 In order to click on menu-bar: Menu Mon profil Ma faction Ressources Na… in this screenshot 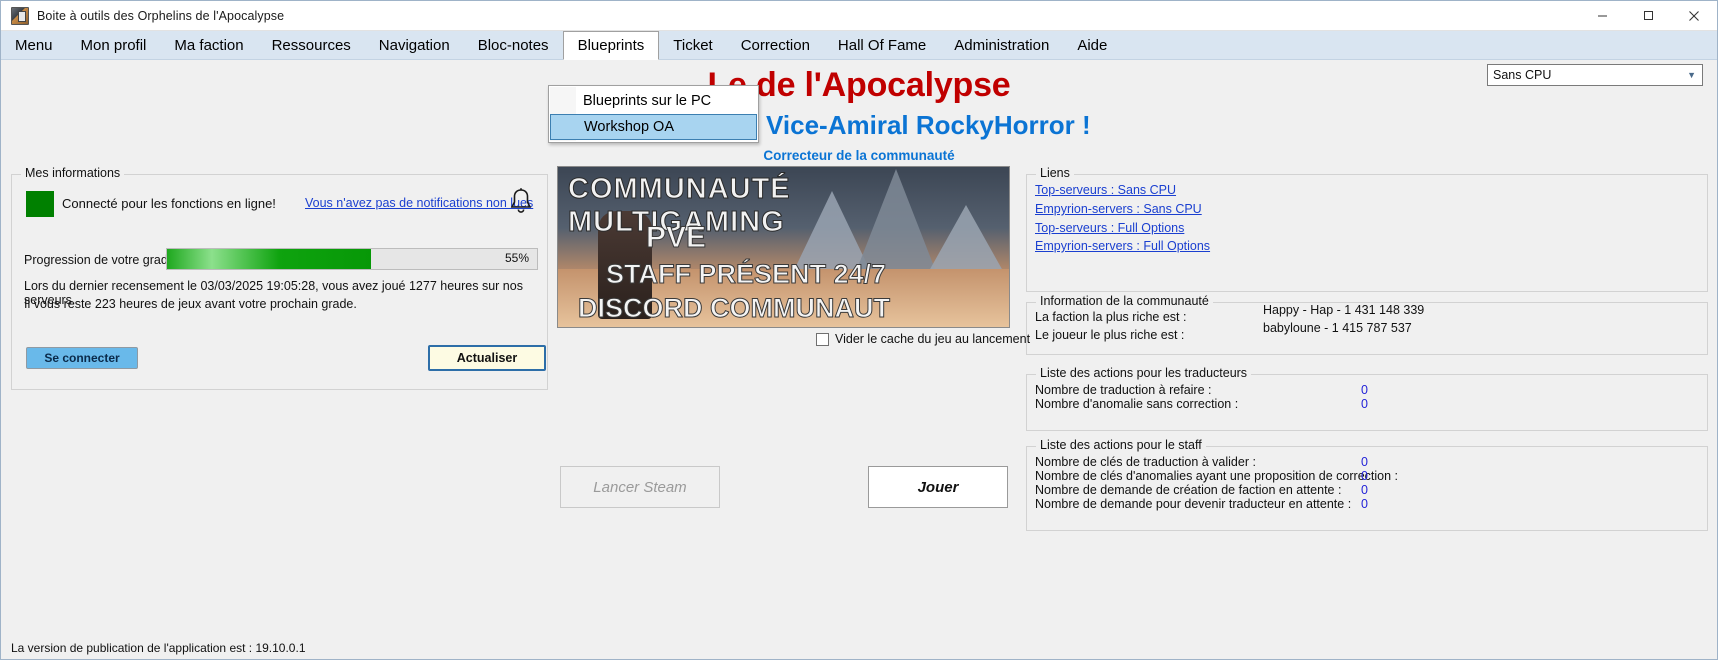, I will do `click(859, 45)`.